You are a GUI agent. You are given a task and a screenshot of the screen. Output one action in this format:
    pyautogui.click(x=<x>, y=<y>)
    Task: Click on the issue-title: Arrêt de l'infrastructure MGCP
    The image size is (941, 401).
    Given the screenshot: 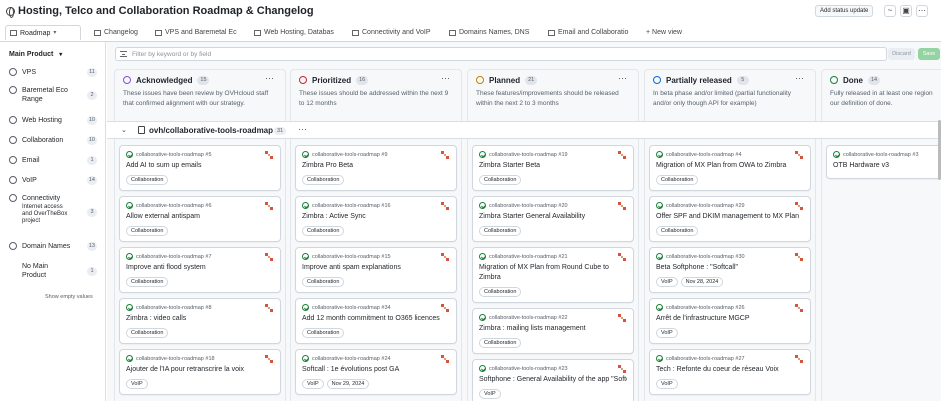 What is the action you would take?
    pyautogui.click(x=730, y=319)
    